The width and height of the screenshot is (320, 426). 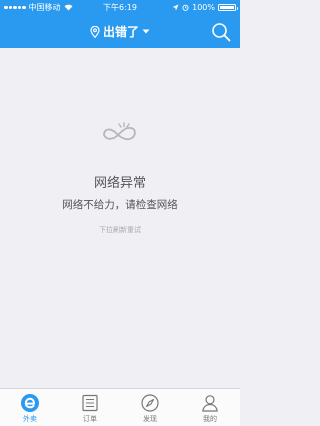 I want to click on battery-percent: 100%, so click(x=203, y=7).